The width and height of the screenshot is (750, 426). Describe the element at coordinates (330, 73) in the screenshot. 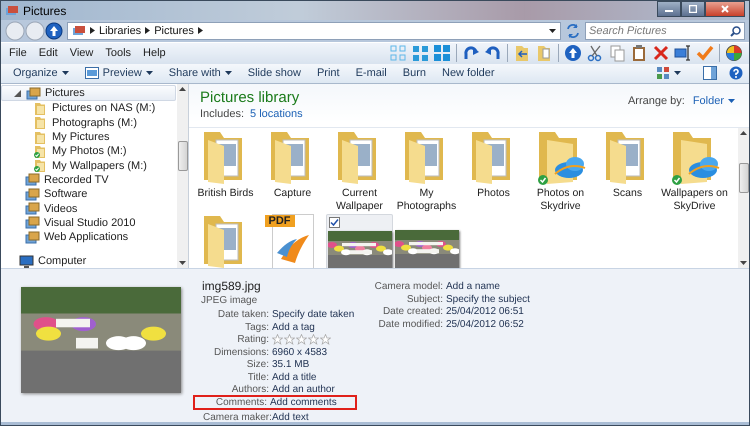

I see `command-button: Print` at that location.